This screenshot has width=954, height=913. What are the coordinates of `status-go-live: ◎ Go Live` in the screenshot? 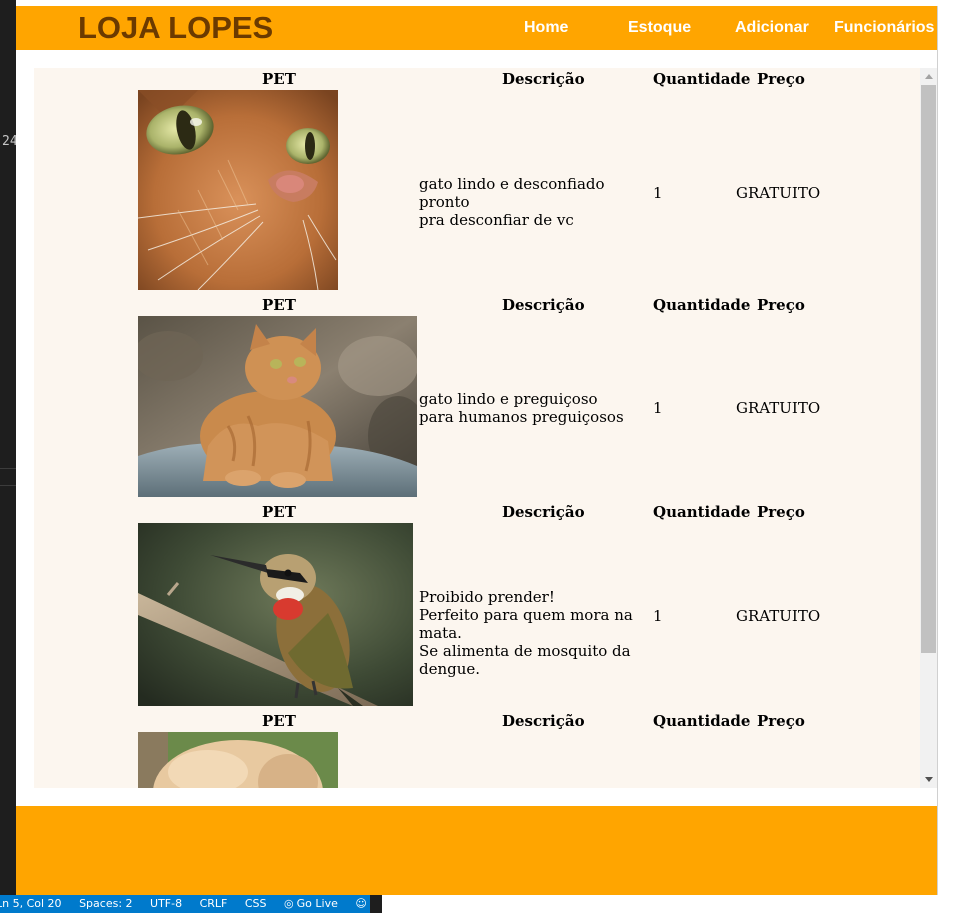 It's located at (311, 903).